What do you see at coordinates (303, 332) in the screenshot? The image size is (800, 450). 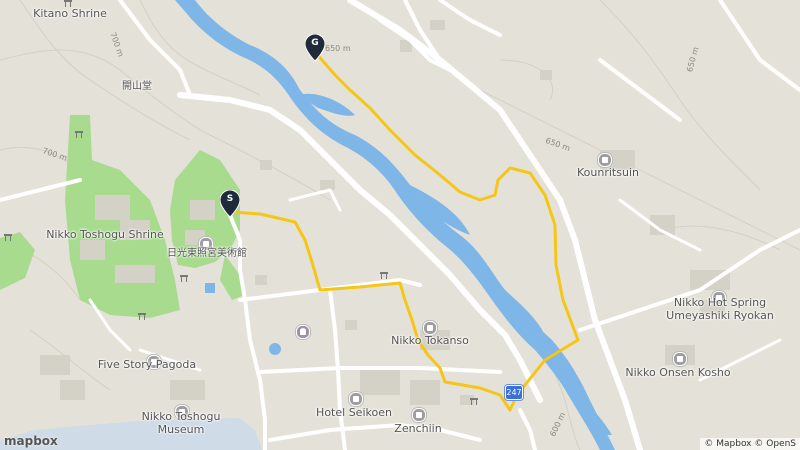 I see `parking-icon: P` at bounding box center [303, 332].